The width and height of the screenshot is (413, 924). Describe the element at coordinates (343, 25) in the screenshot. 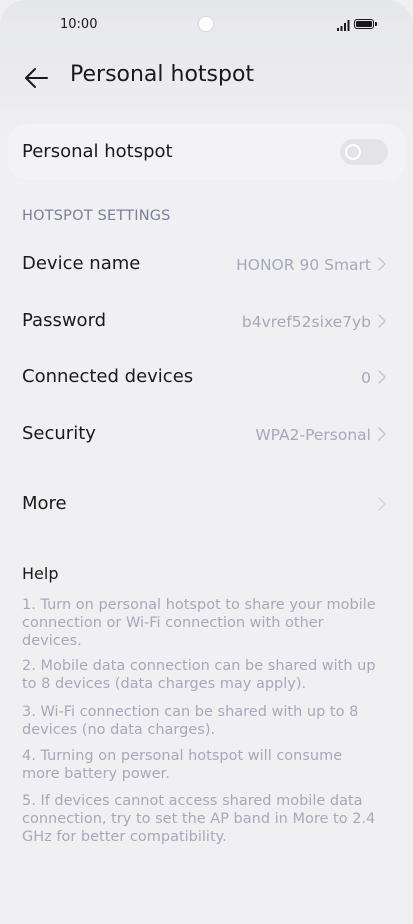

I see `signal-icon` at that location.